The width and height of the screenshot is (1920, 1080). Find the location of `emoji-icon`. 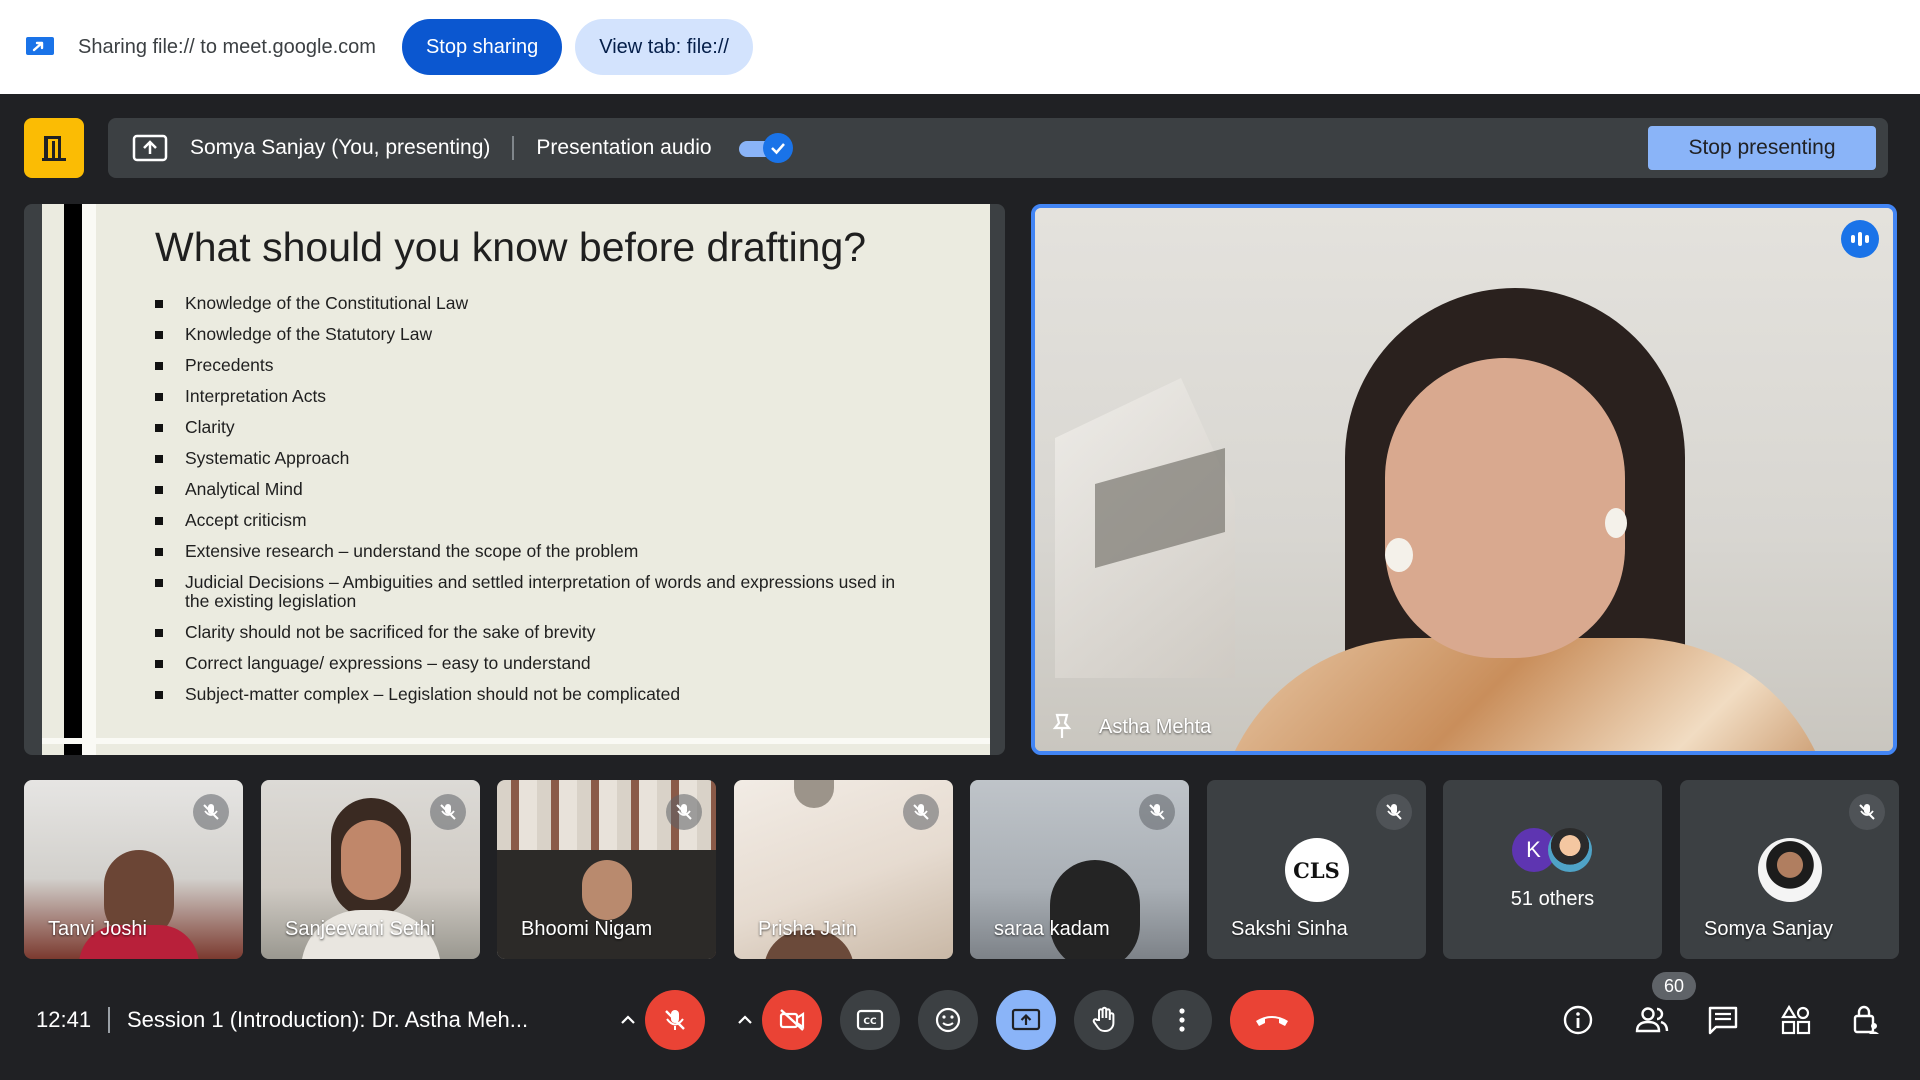

emoji-icon is located at coordinates (948, 1020).